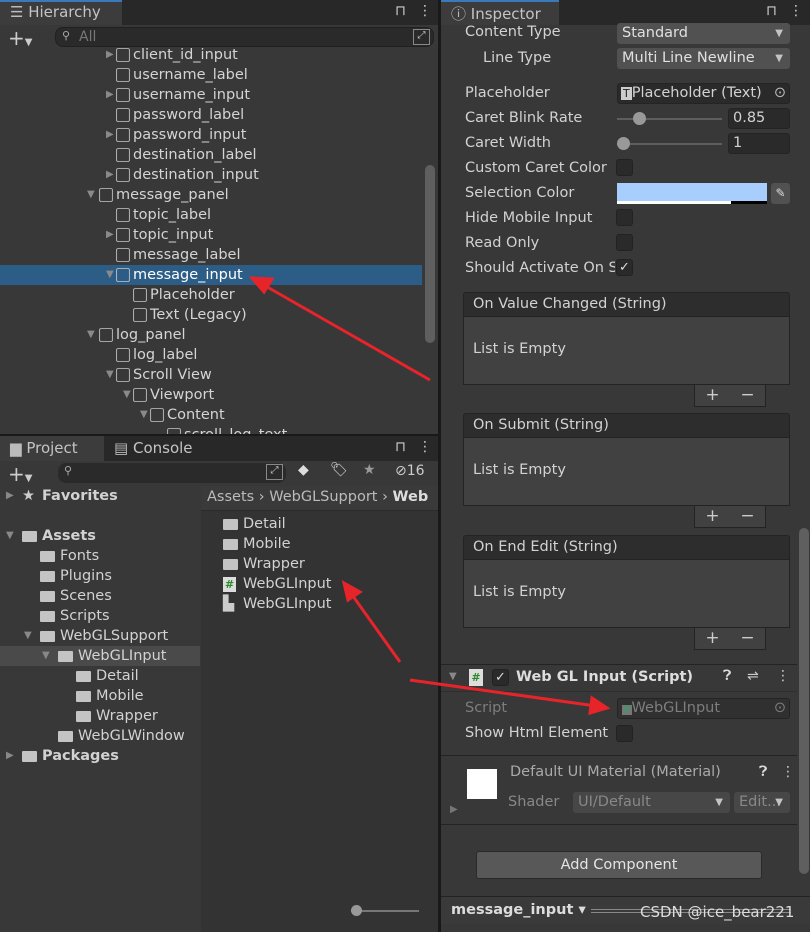  Describe the element at coordinates (346, 332) in the screenshot. I see `annotation-arrow-hierarchy` at that location.